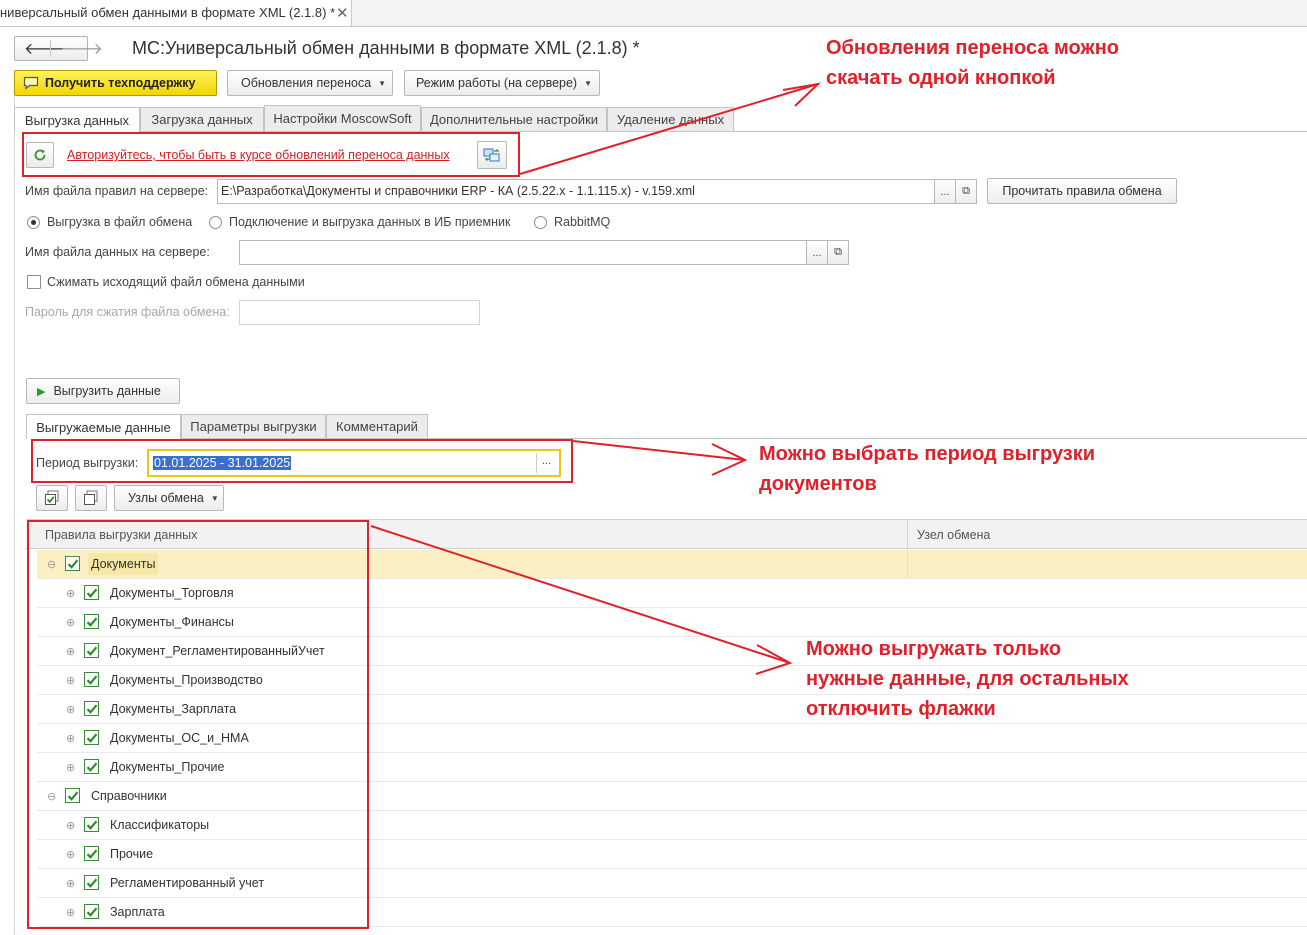 This screenshot has height=935, width=1307. I want to click on annotation-updates-line2: скачать одной кнопкой, so click(941, 78).